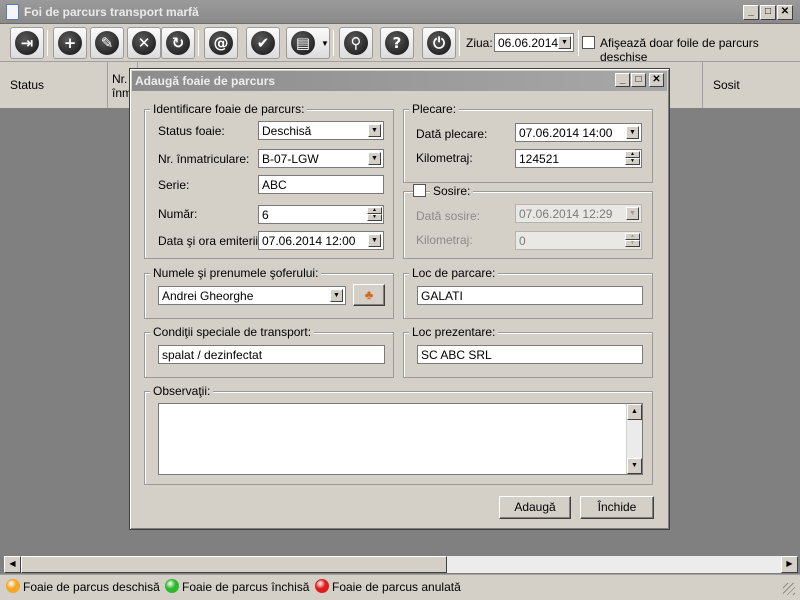  What do you see at coordinates (208, 296) in the screenshot?
I see `driver-value: Andrei Gheorghe` at bounding box center [208, 296].